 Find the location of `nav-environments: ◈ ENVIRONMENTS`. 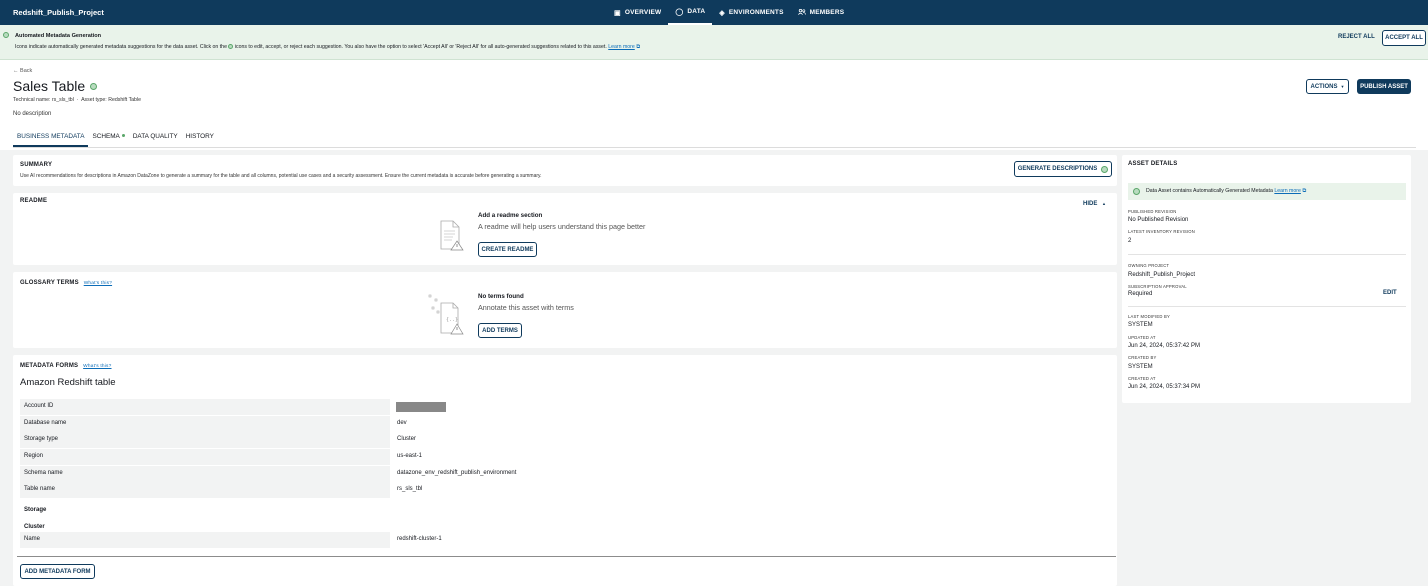

nav-environments: ◈ ENVIRONMENTS is located at coordinates (751, 12).